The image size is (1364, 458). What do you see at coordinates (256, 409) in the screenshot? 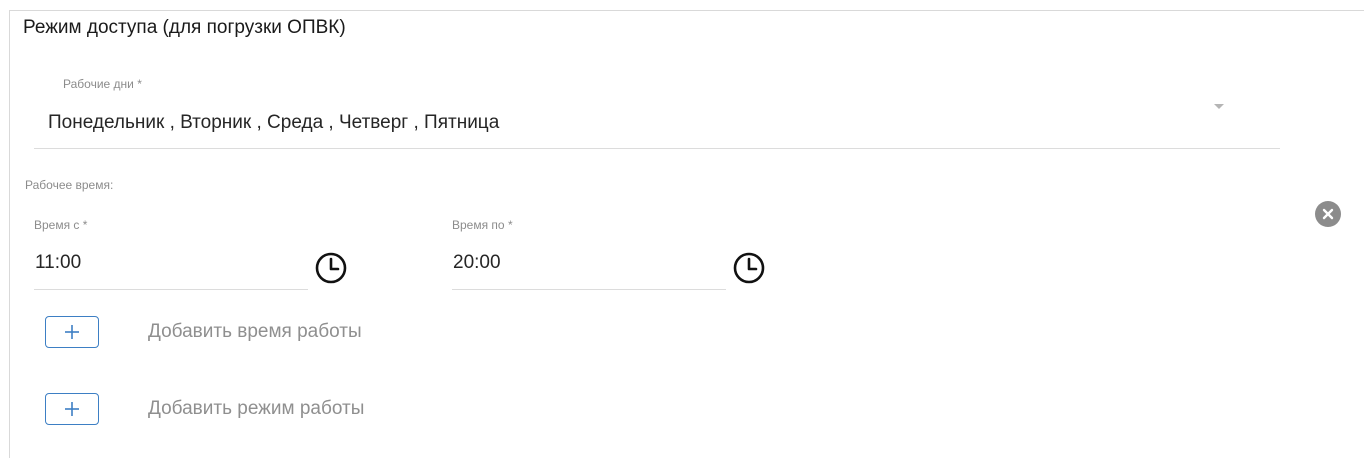
I see `add-mode-label: Добавить режим работы` at bounding box center [256, 409].